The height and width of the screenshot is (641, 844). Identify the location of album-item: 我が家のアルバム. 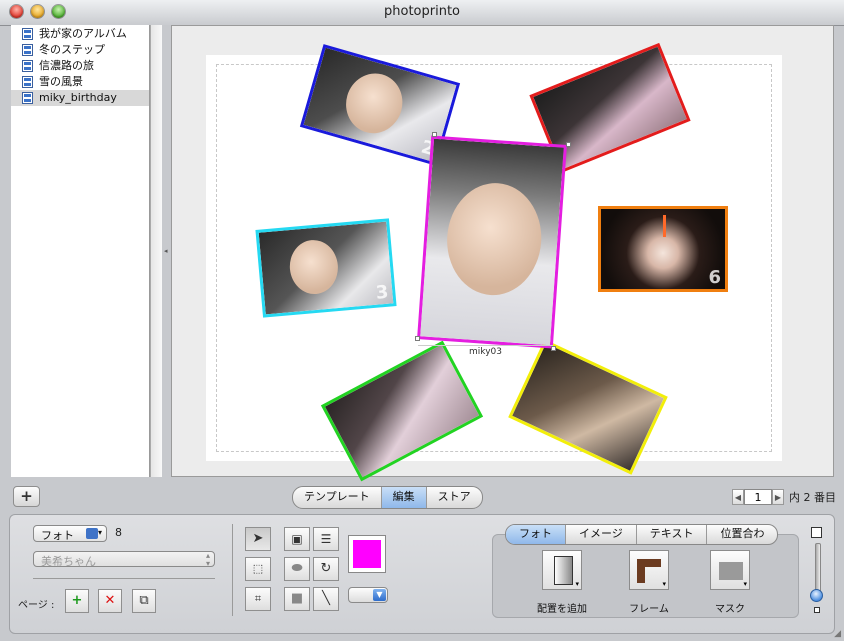
(80, 34).